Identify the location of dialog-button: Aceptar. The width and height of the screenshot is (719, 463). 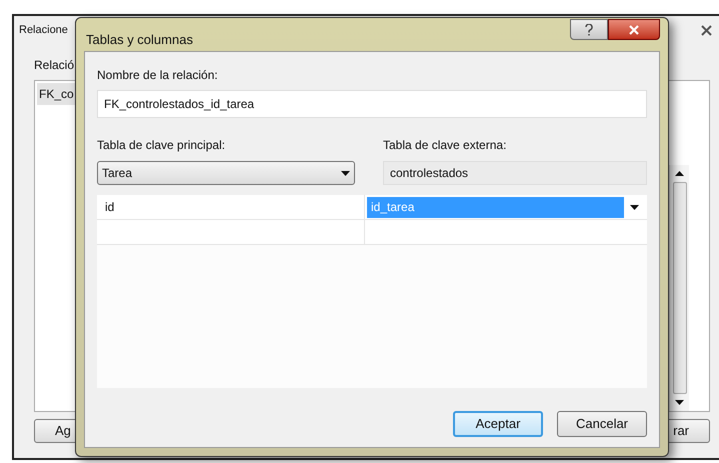
(498, 424).